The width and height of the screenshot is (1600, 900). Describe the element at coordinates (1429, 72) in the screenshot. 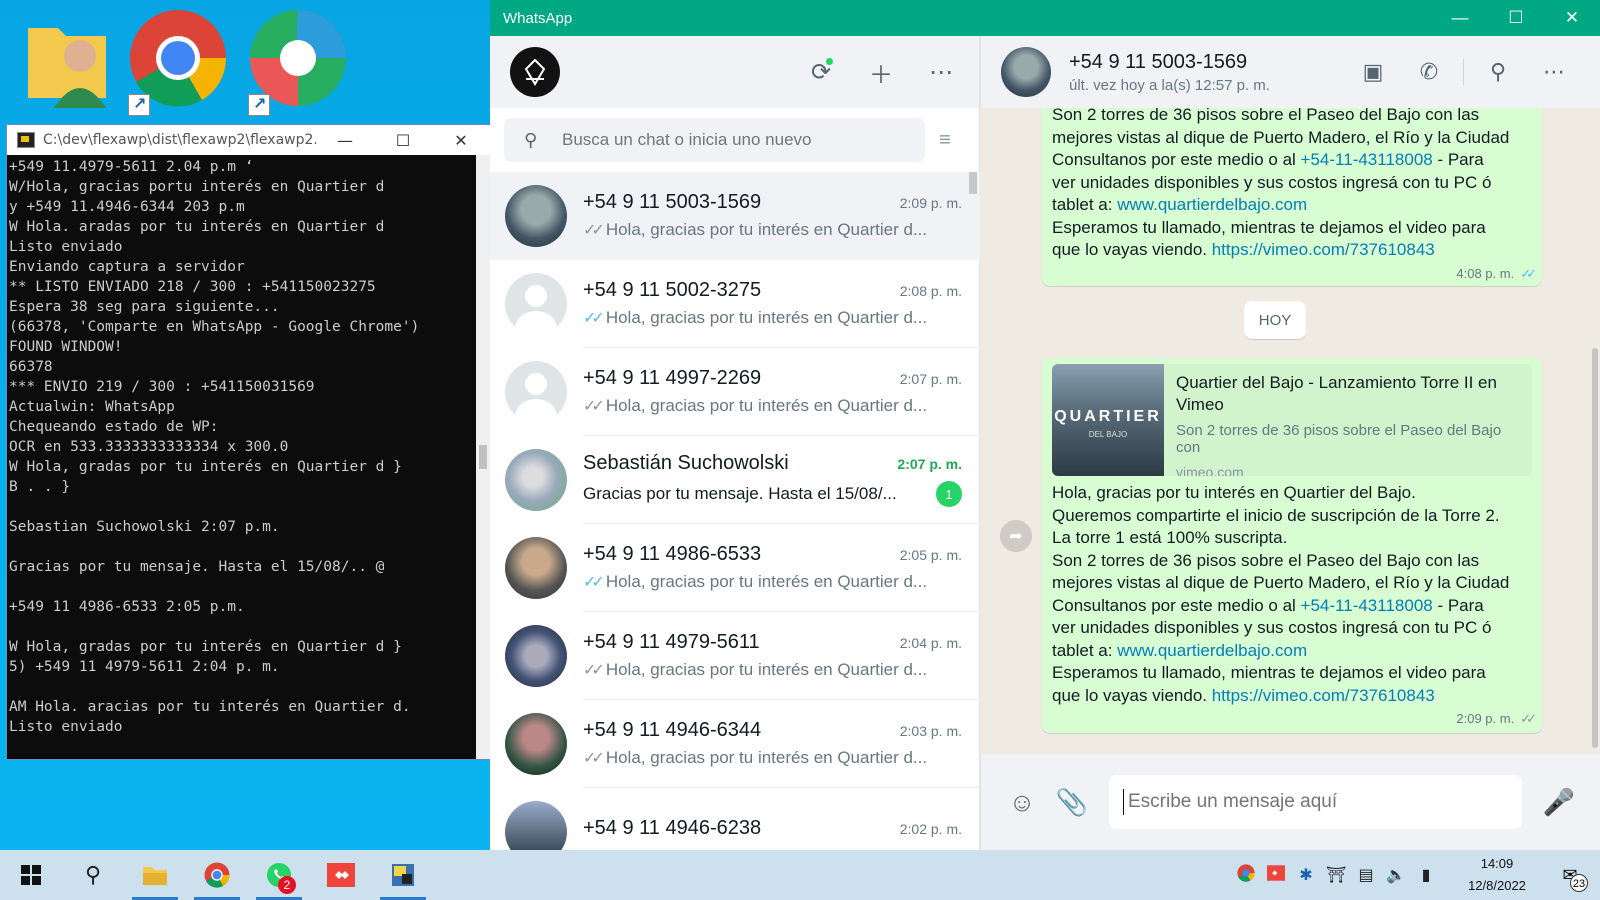

I see `voice-call-icon: ✆` at that location.